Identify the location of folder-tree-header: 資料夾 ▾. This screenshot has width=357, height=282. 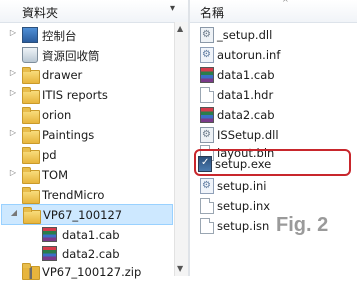
(94, 11).